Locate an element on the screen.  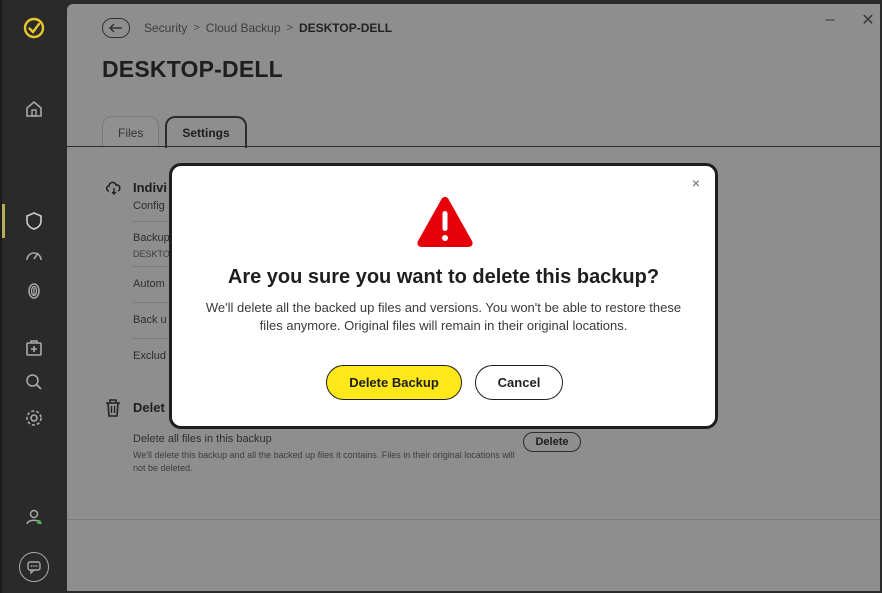
tab-bar: Files Settings is located at coordinates (174, 132).